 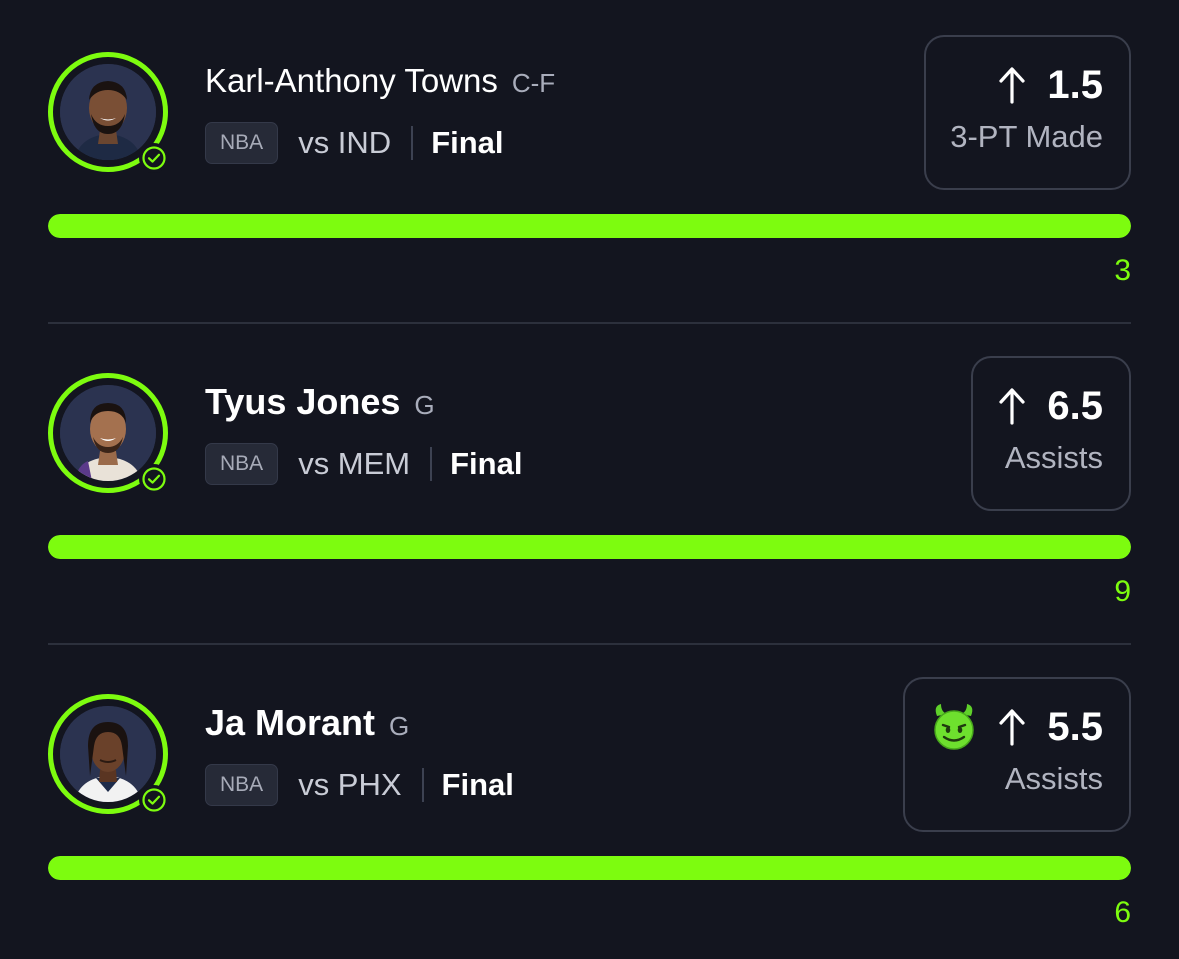 I want to click on player-name-row: Tyus Jones G, so click(x=320, y=403).